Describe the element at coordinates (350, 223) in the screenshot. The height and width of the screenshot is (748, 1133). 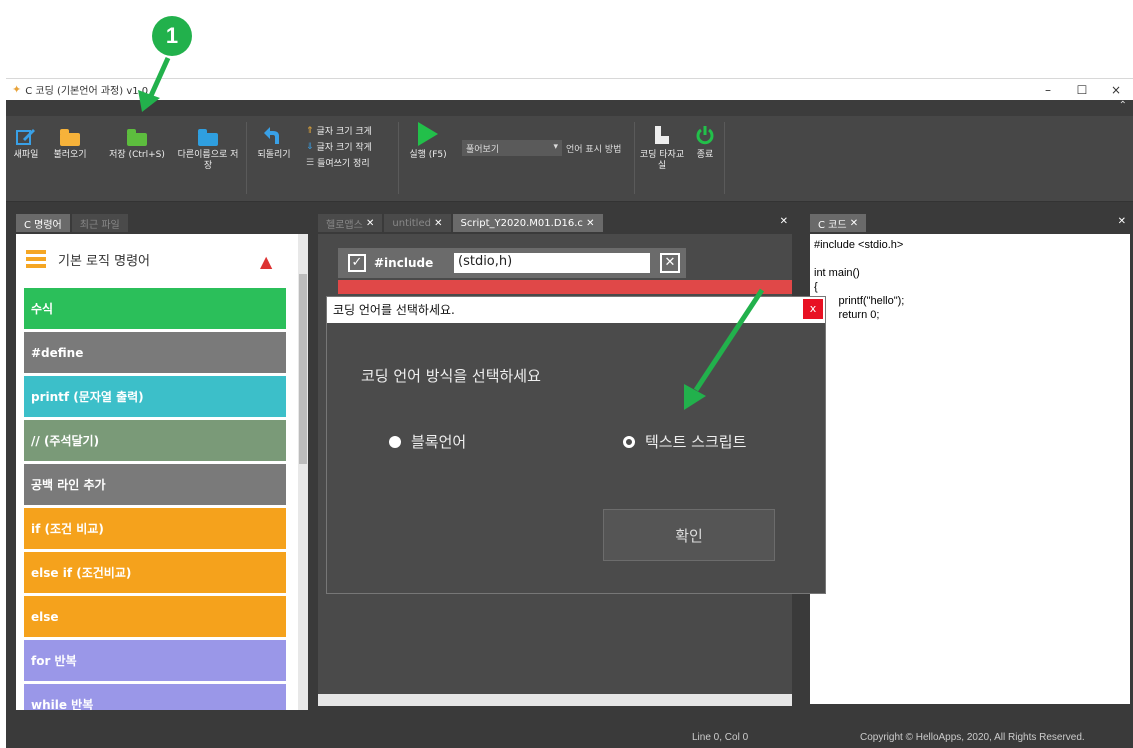
I see `tab-helloapps: 헬로앱스 ✕` at that location.